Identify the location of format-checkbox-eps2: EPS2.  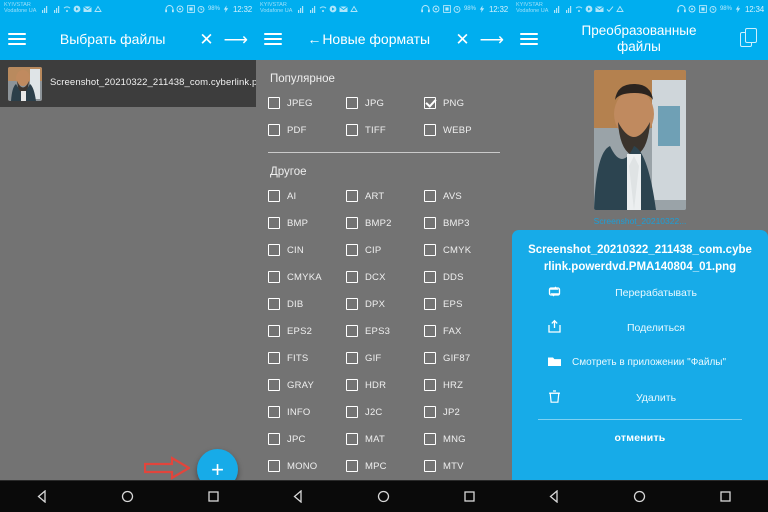
(307, 331).